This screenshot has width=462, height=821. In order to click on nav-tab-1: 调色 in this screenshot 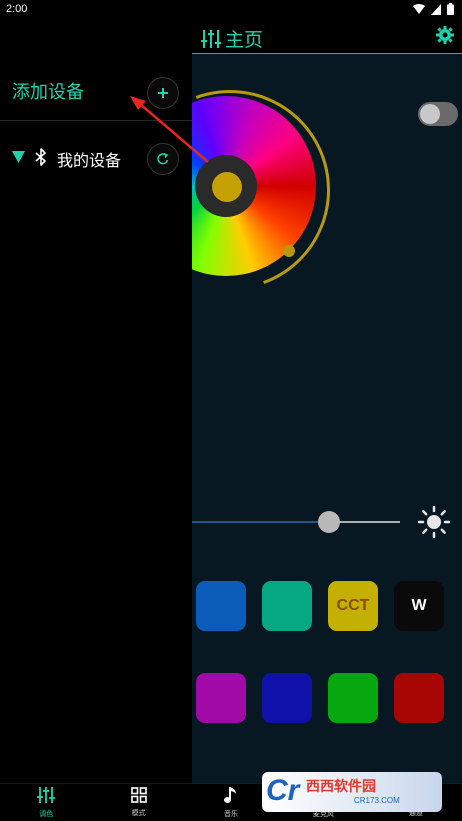, I will do `click(46, 802)`.